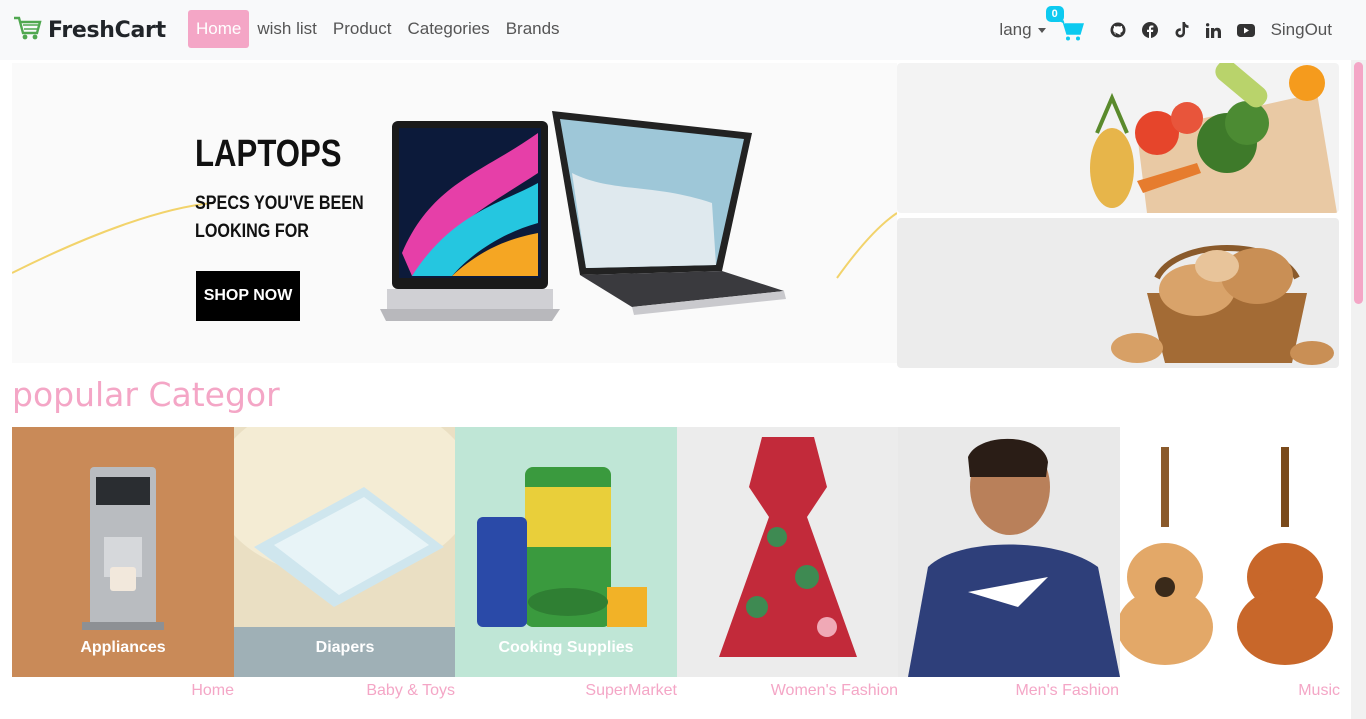  Describe the element at coordinates (788, 547) in the screenshot. I see `category-image-womens-fashion` at that location.